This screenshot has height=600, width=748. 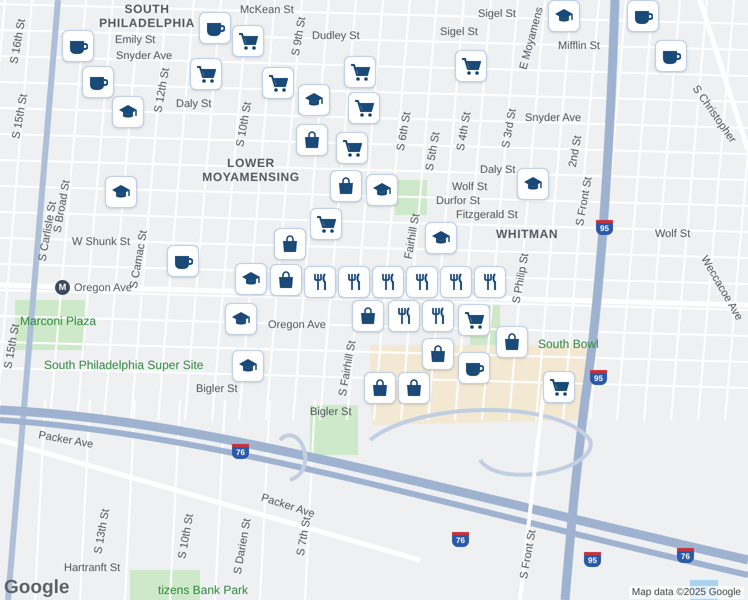 What do you see at coordinates (251, 170) in the screenshot?
I see `district-label: LOWER MOYAMENSING` at bounding box center [251, 170].